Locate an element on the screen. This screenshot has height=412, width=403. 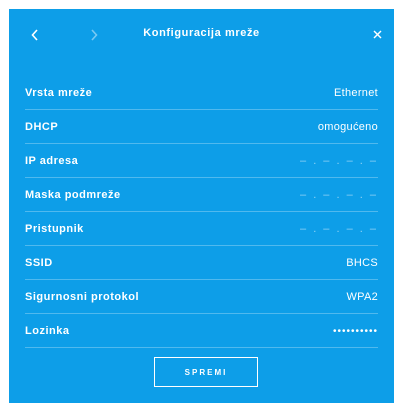
setting-row-security-protocol: Sigurnosni protokol WPA2 is located at coordinates (201, 297).